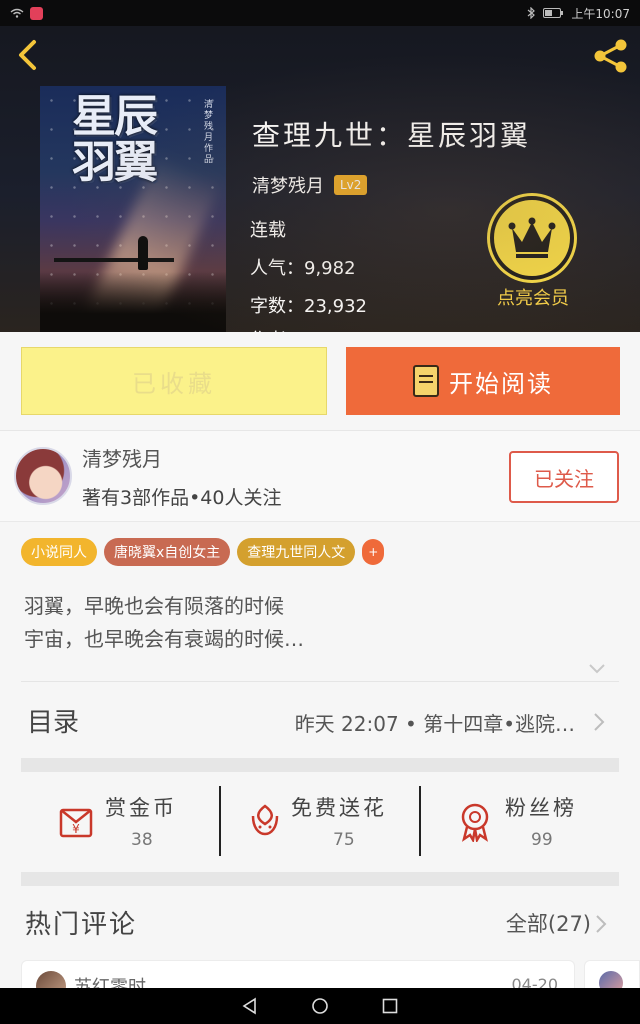  What do you see at coordinates (564, 477) in the screenshot?
I see `follow-button: 已关注` at bounding box center [564, 477].